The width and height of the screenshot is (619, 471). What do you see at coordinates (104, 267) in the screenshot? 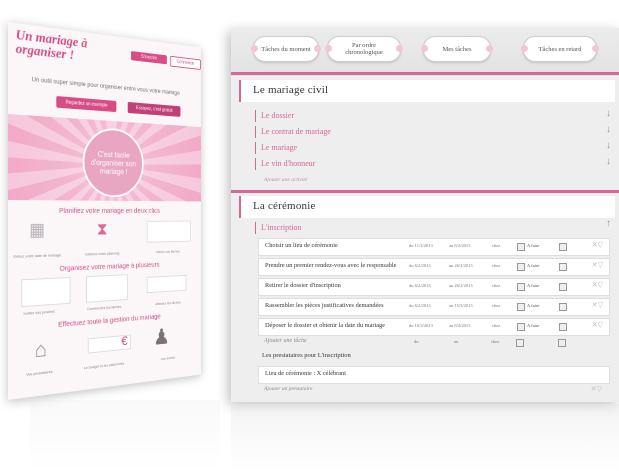
I see `heading-collab: Organisez votre mariage à plusieurs` at bounding box center [104, 267].